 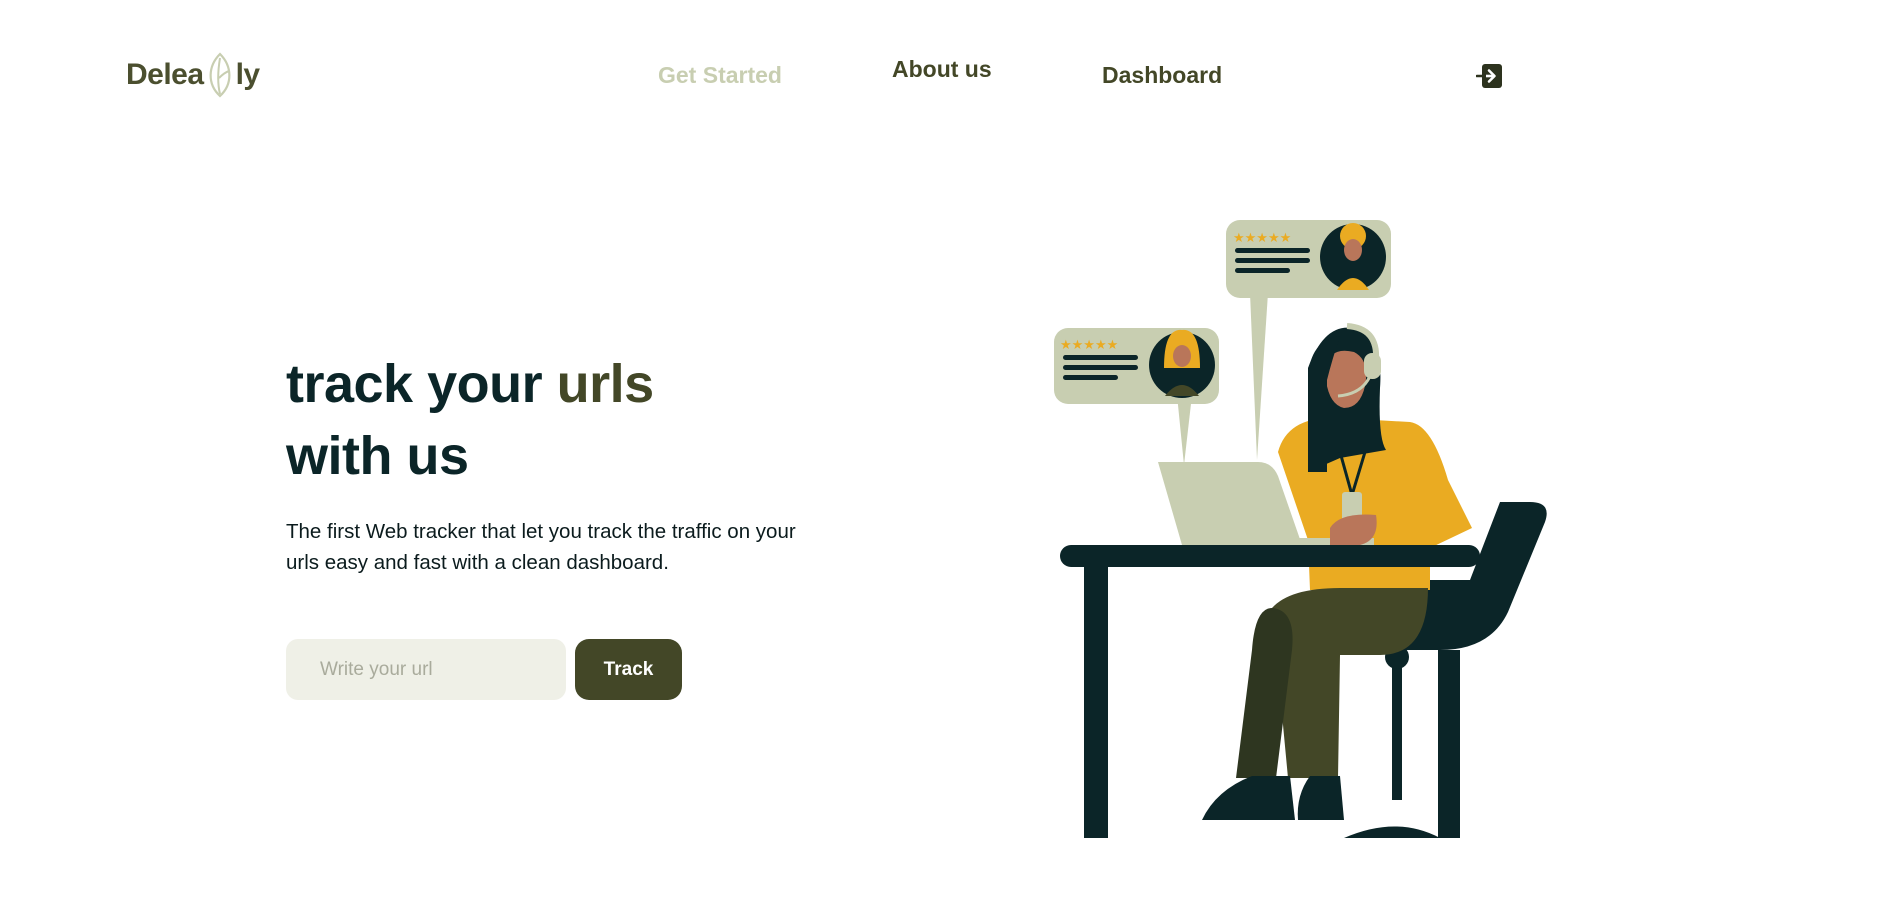 What do you see at coordinates (1162, 75) in the screenshot?
I see `nav-dashboard: Dashboard` at bounding box center [1162, 75].